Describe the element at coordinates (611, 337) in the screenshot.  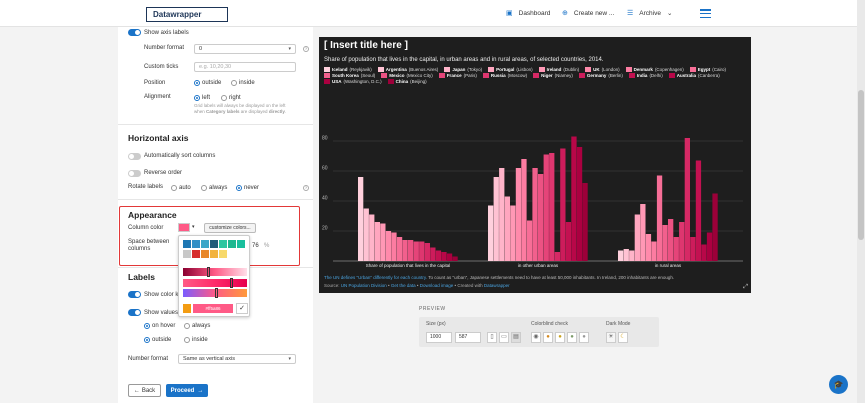
I see `sun-icon: ☀` at that location.